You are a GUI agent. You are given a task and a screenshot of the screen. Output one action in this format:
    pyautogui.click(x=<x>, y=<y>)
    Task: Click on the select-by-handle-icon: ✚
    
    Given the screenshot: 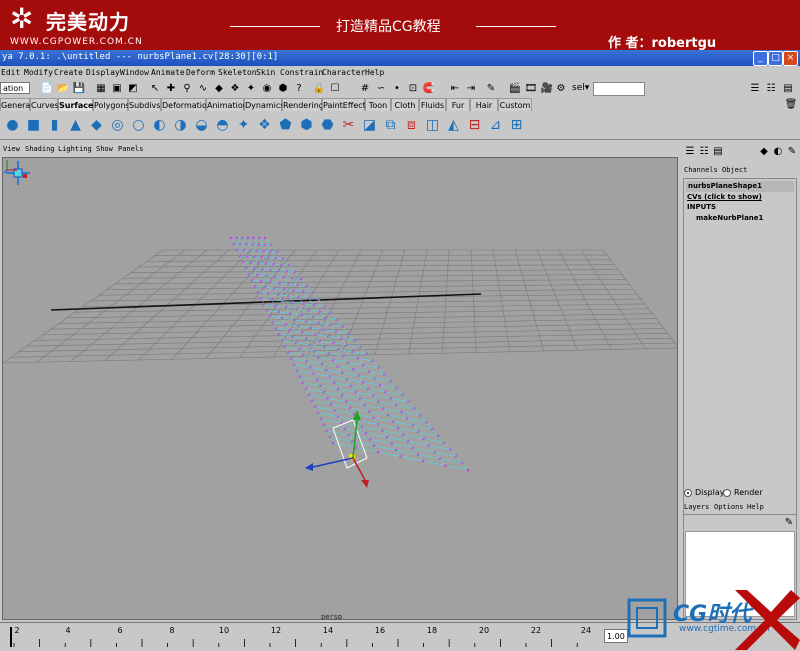 What is the action you would take?
    pyautogui.click(x=171, y=89)
    